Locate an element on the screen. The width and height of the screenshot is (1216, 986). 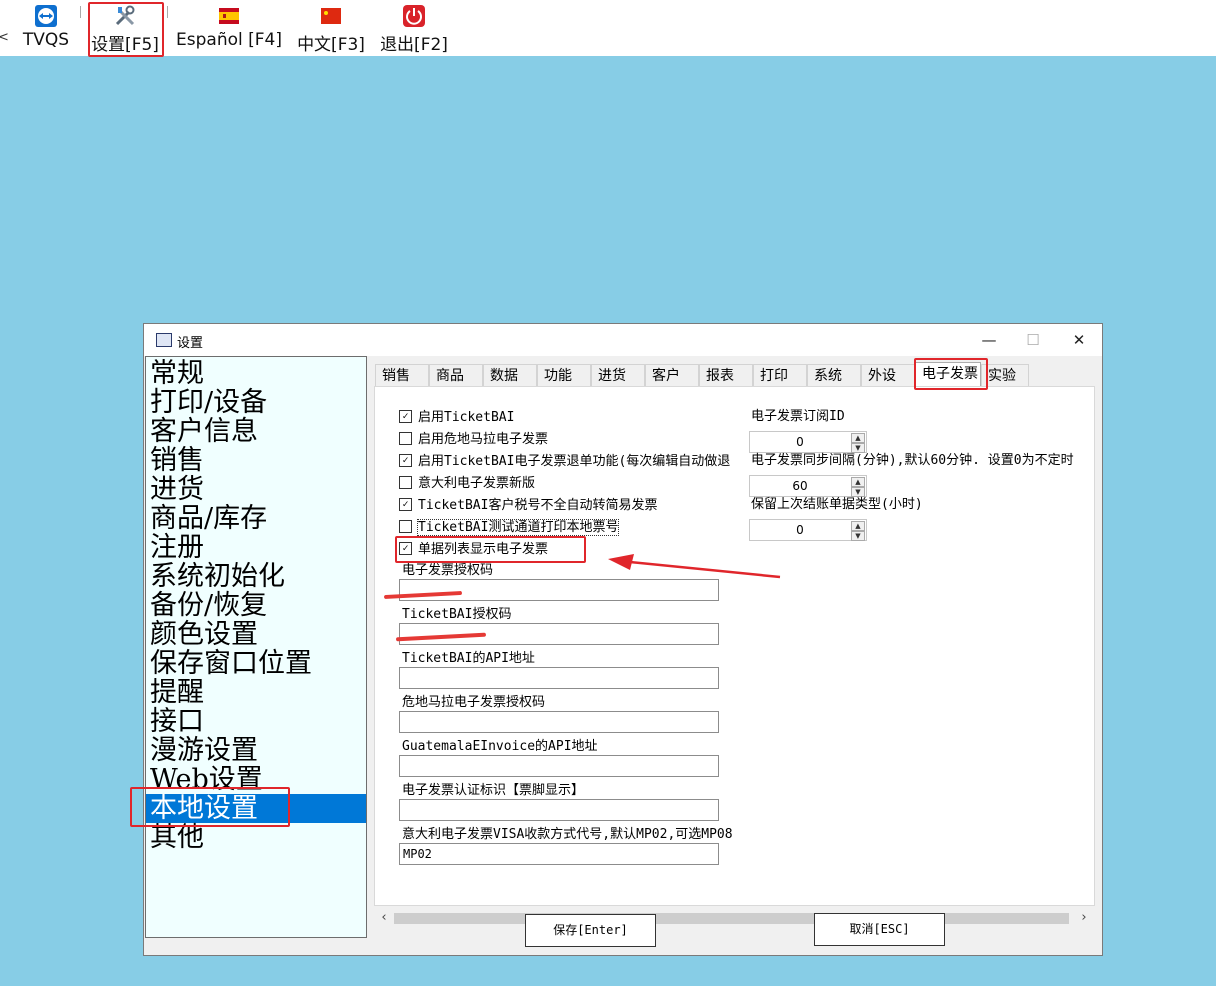
tab-data: 数据 is located at coordinates (510, 375).